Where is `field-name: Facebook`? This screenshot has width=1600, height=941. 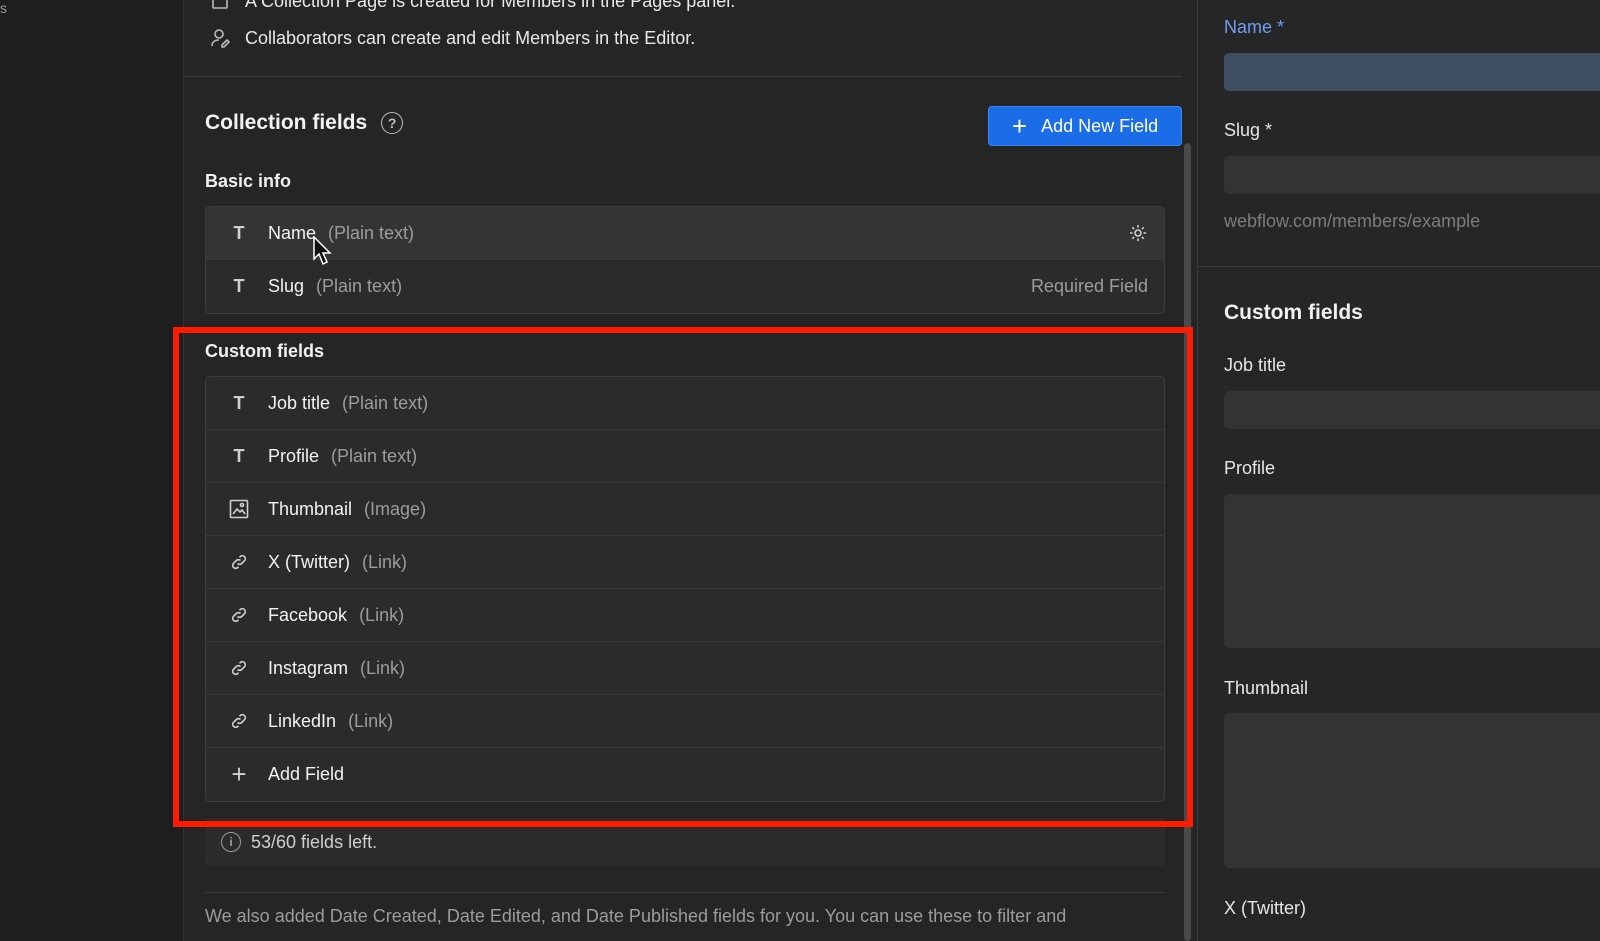
field-name: Facebook is located at coordinates (308, 614).